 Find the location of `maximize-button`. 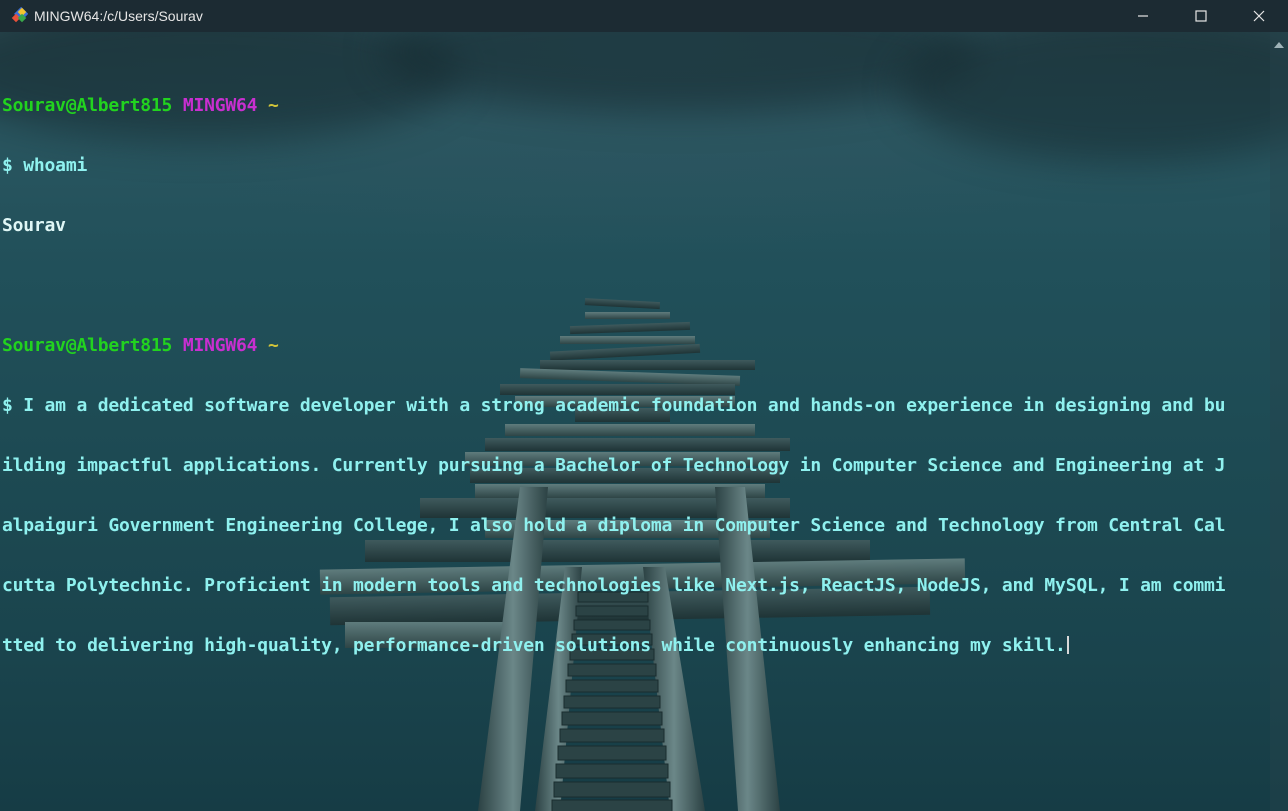

maximize-button is located at coordinates (1201, 16).